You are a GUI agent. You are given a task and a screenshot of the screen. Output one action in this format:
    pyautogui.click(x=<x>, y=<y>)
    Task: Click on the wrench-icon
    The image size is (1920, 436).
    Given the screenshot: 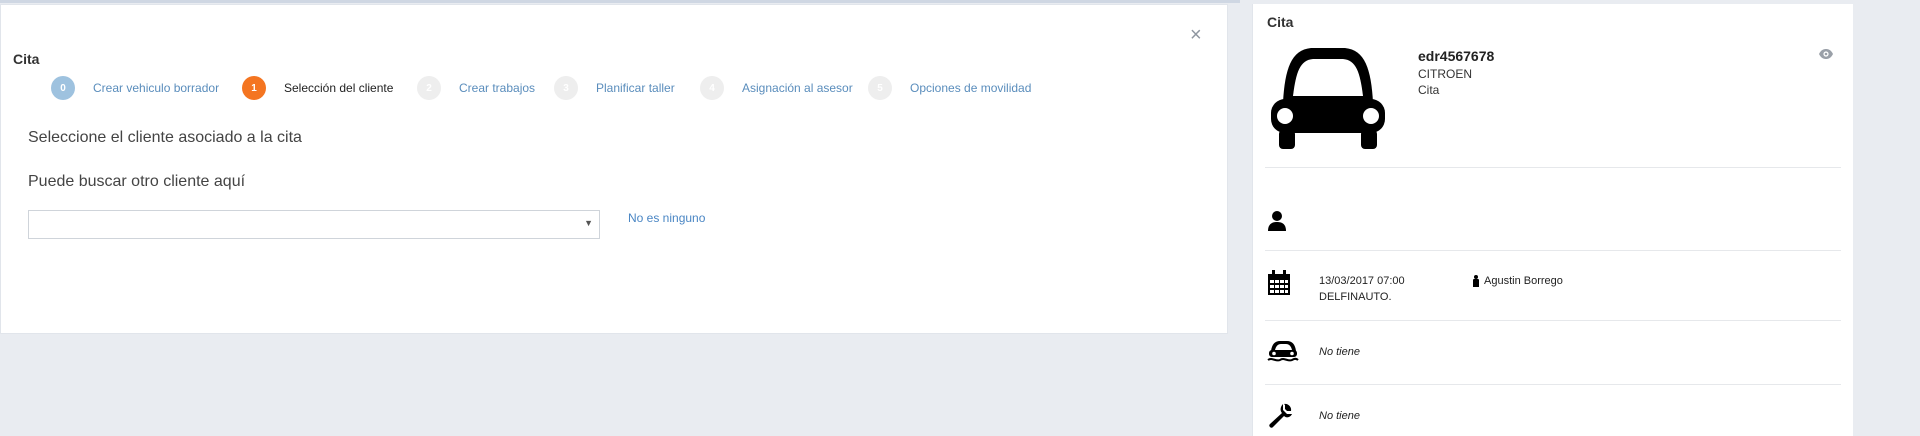 What is the action you would take?
    pyautogui.click(x=1280, y=415)
    